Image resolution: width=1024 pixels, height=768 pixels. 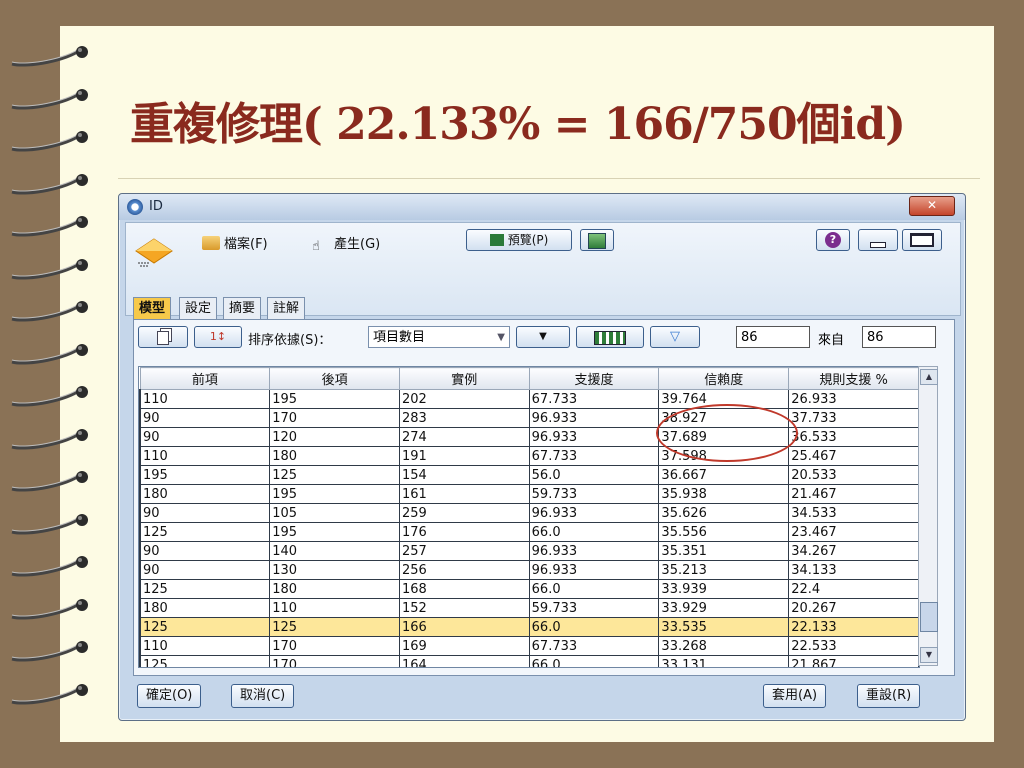 I want to click on sort-direction-button: ▼, so click(x=543, y=337).